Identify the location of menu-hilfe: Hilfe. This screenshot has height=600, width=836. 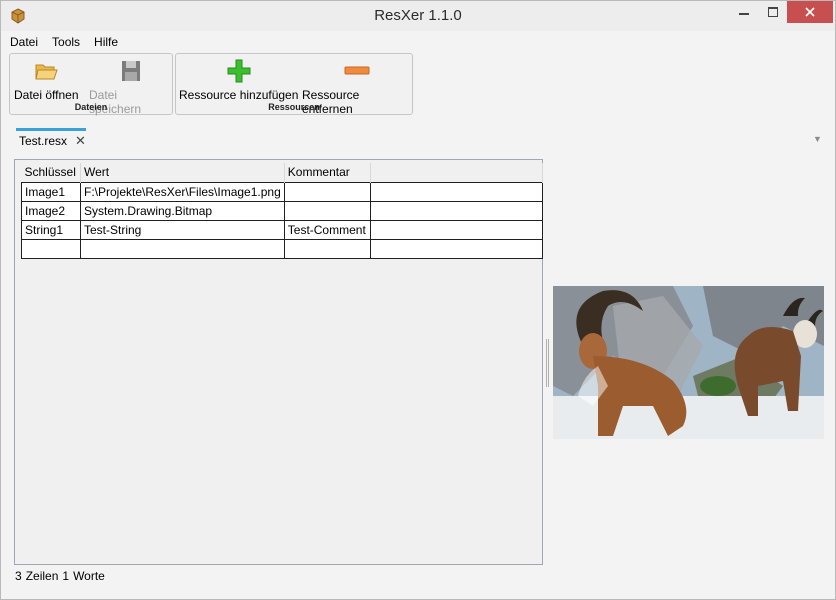
(106, 42).